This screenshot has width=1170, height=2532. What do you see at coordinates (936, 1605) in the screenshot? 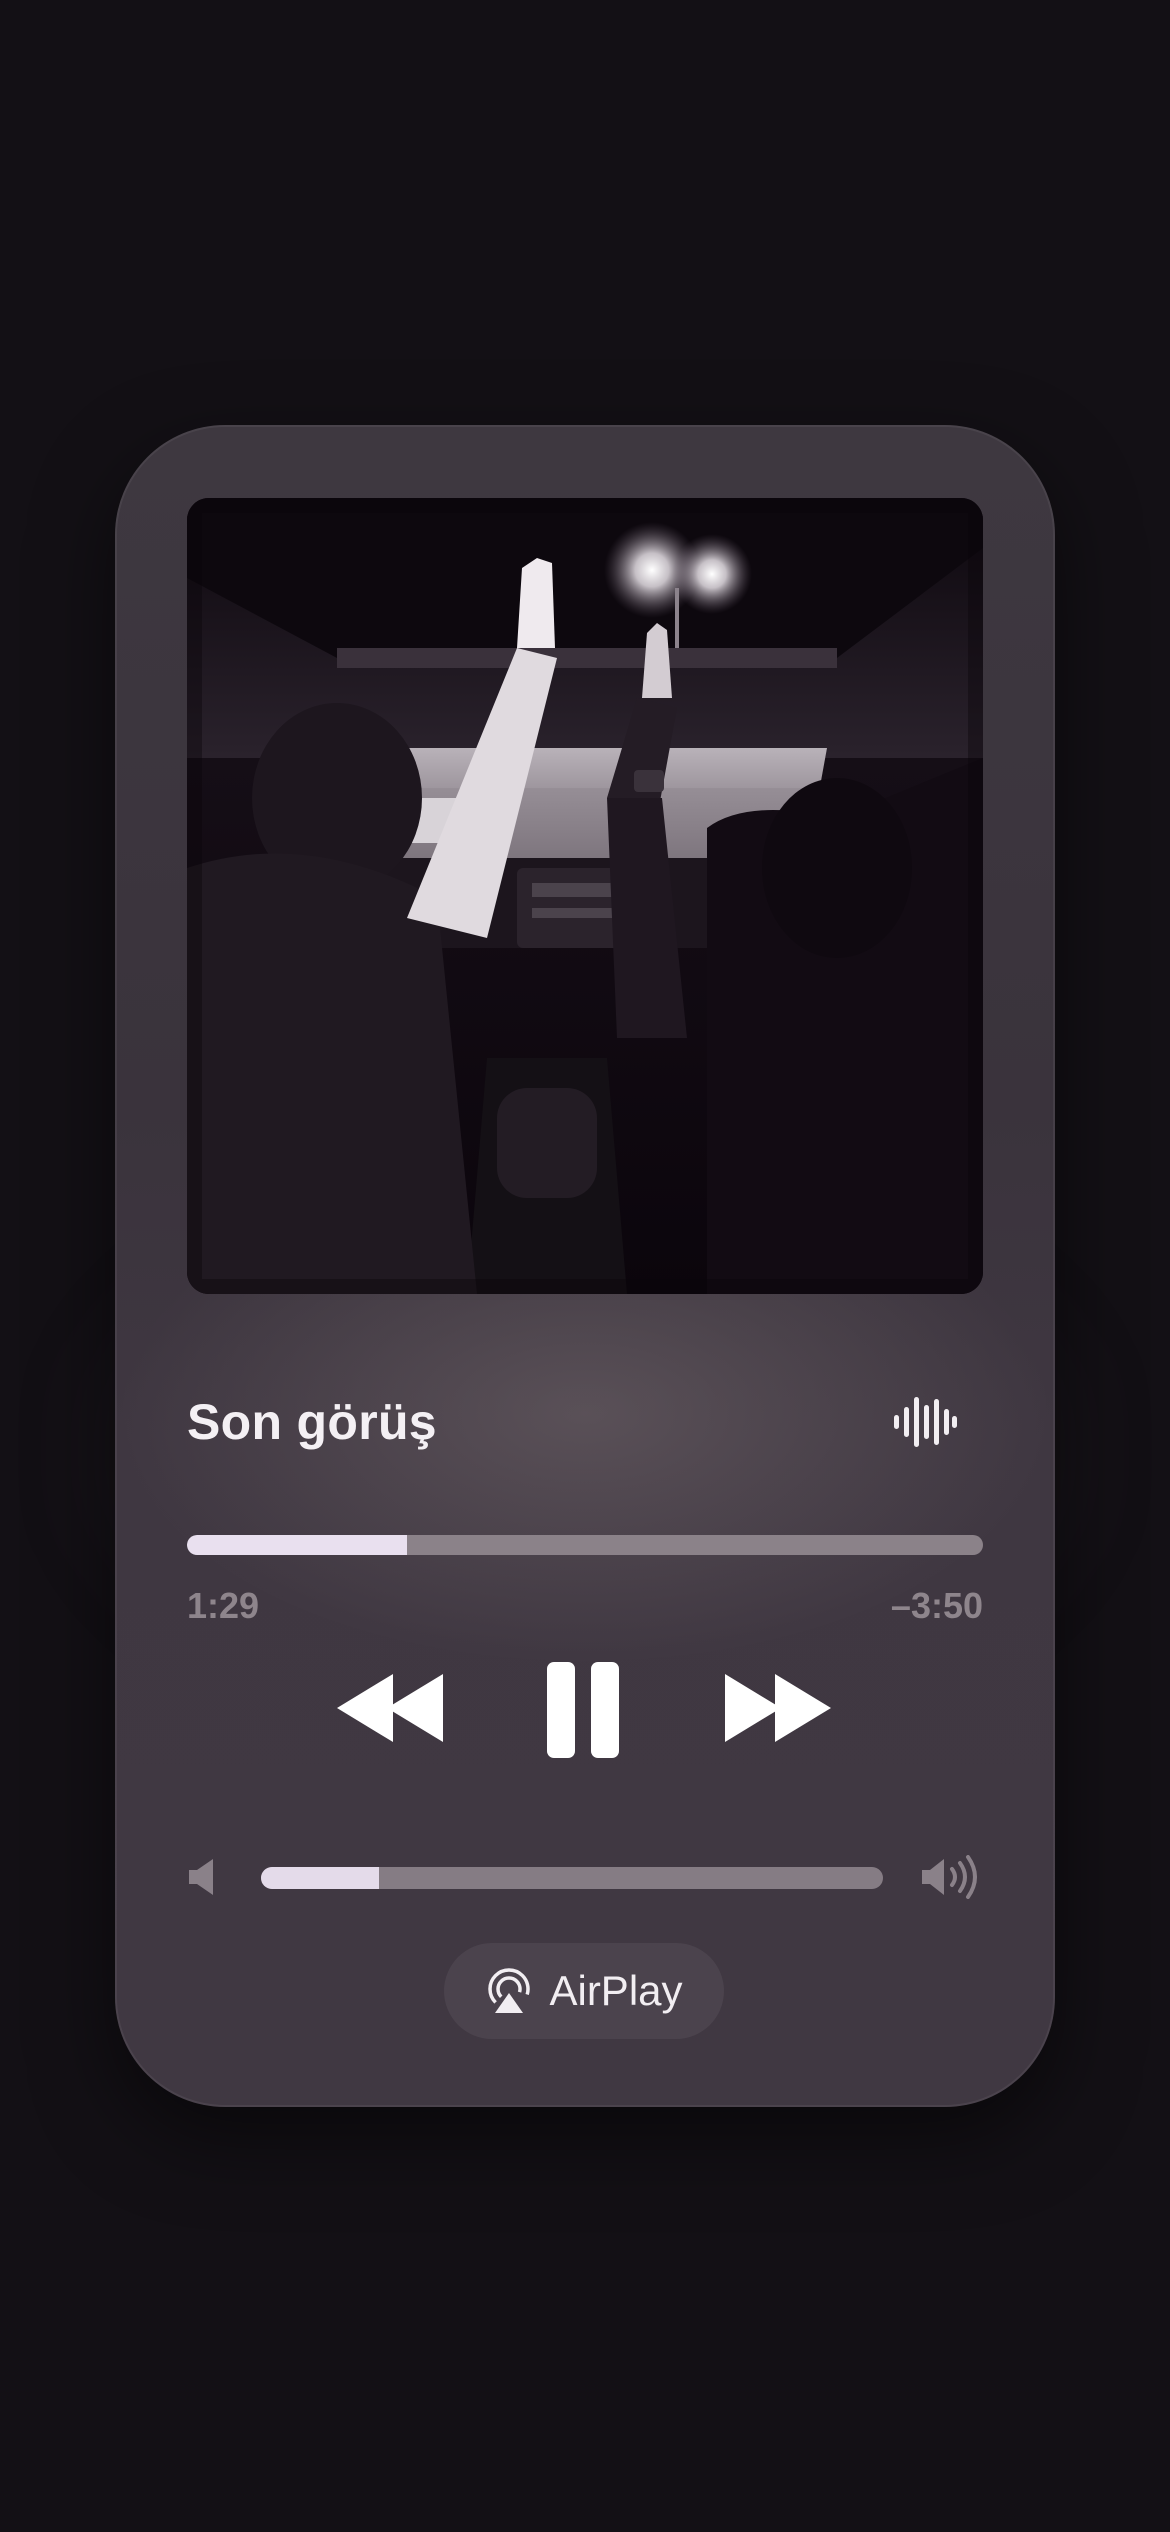
I see `time-remaining: –3:50` at bounding box center [936, 1605].